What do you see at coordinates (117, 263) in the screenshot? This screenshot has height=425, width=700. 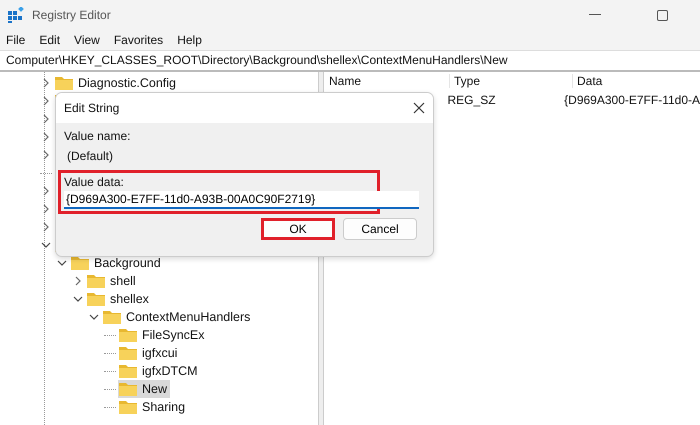 I see `tree-item: Background` at bounding box center [117, 263].